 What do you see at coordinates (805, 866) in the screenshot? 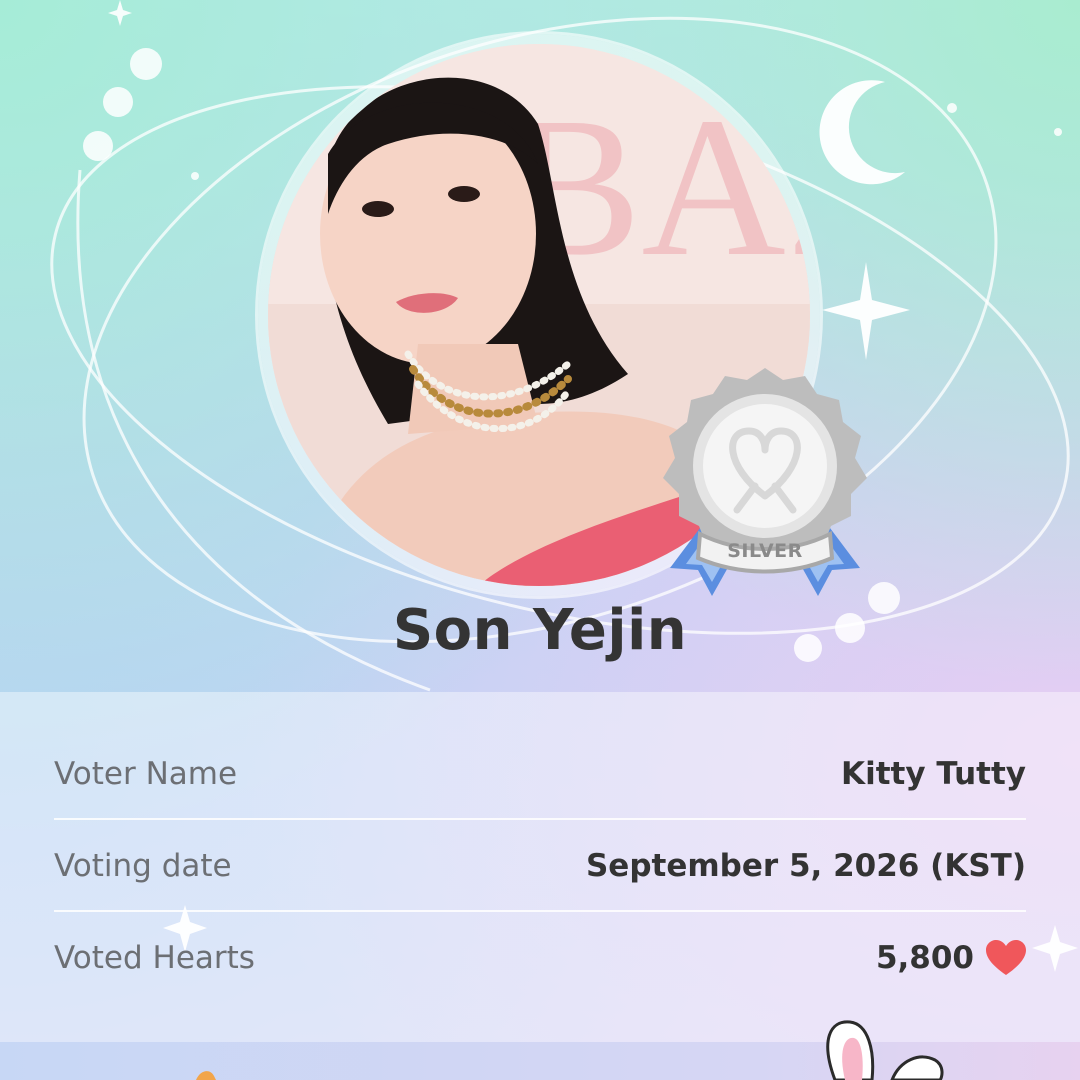
I see `voting-date-value: September 5, 2026 (KST)` at bounding box center [805, 866].